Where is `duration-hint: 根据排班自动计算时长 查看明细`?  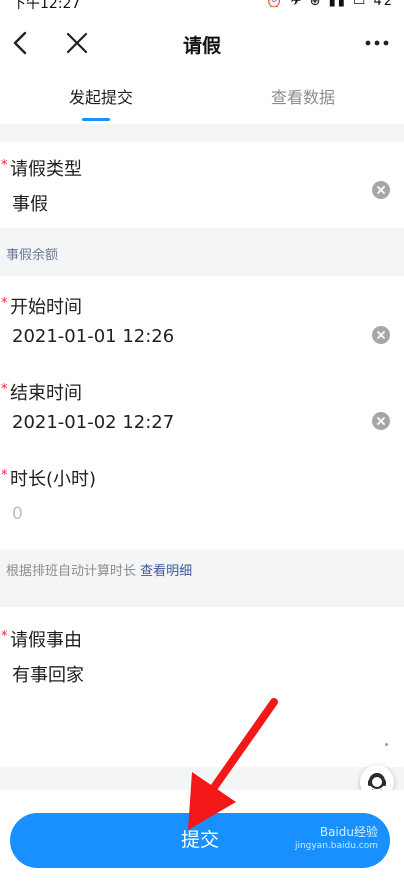
duration-hint: 根据排班自动计算时长 查看明细 is located at coordinates (99, 569).